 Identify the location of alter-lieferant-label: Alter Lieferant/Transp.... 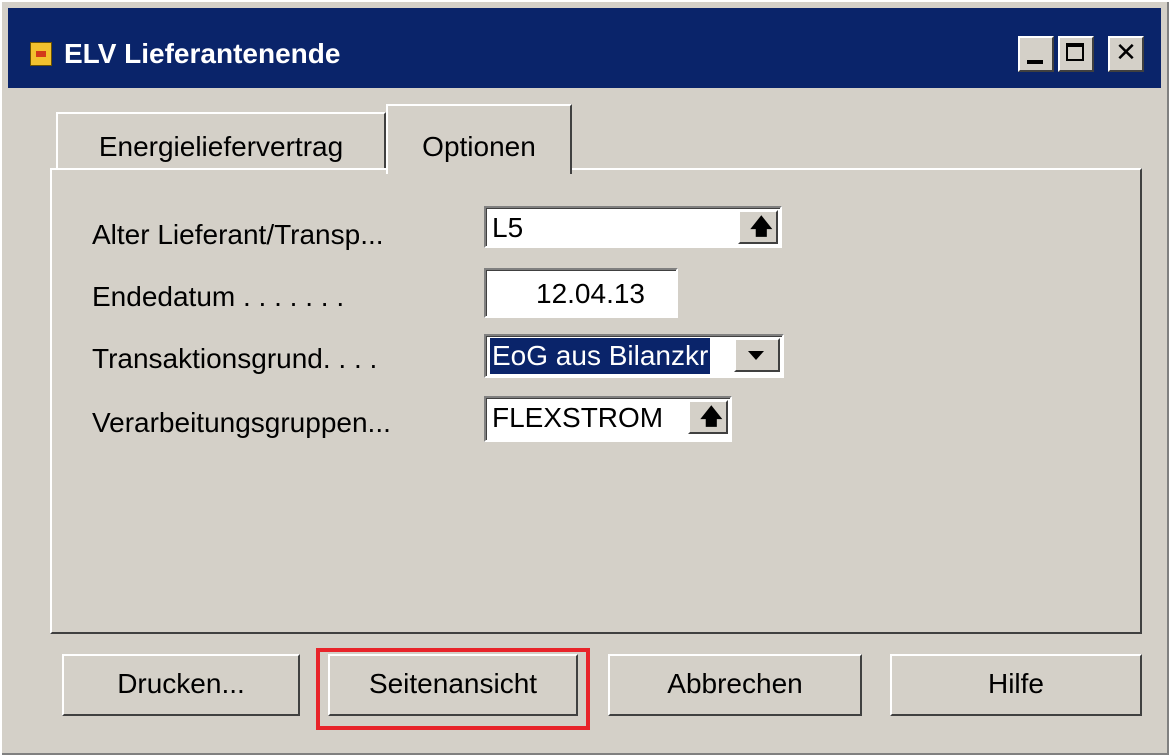
(238, 234).